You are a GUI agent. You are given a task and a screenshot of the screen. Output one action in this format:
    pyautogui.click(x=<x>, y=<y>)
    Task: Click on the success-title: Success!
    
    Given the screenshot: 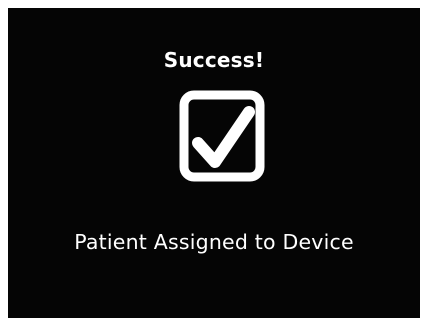 What is the action you would take?
    pyautogui.click(x=214, y=60)
    